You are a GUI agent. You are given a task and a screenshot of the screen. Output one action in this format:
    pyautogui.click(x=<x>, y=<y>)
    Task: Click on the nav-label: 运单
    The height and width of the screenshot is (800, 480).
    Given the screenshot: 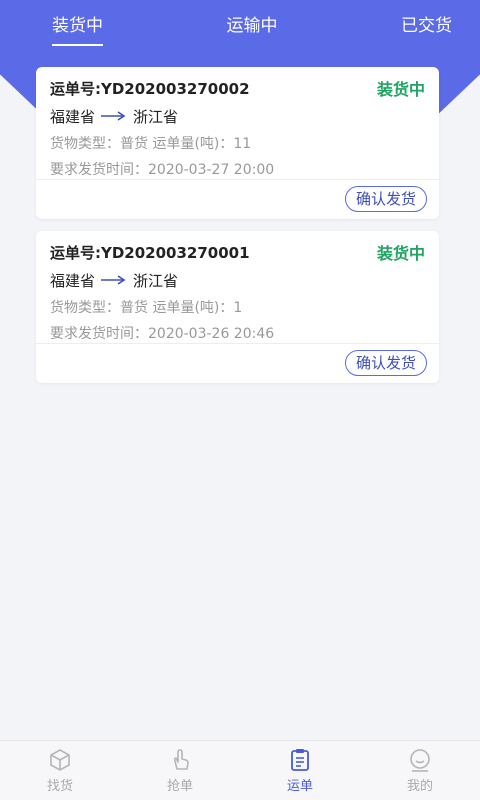 What is the action you would take?
    pyautogui.click(x=299, y=786)
    